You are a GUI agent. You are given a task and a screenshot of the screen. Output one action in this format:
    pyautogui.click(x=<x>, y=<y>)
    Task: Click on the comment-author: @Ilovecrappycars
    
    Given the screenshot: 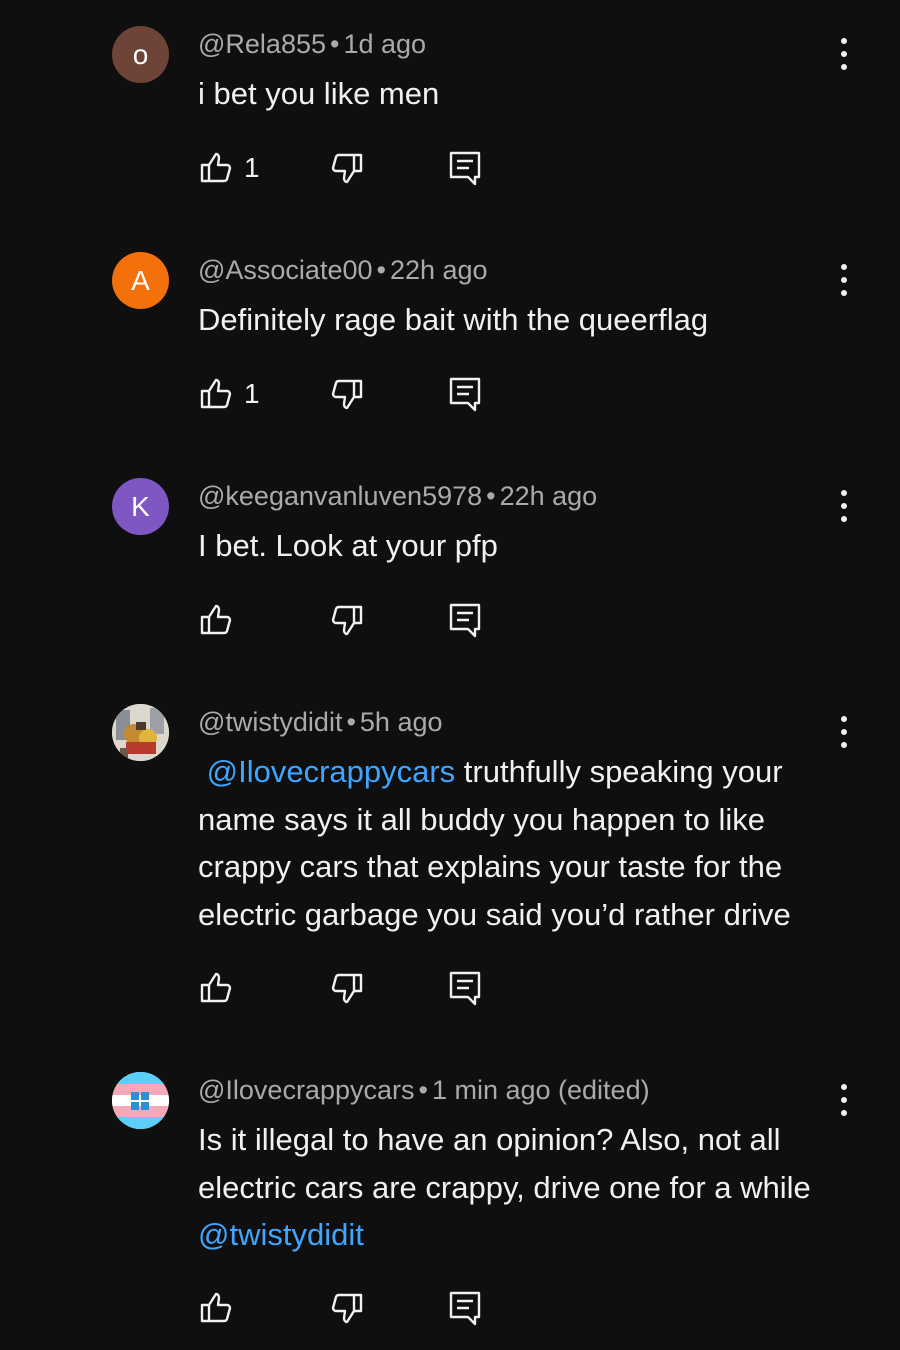 What is the action you would take?
    pyautogui.click(x=306, y=1090)
    